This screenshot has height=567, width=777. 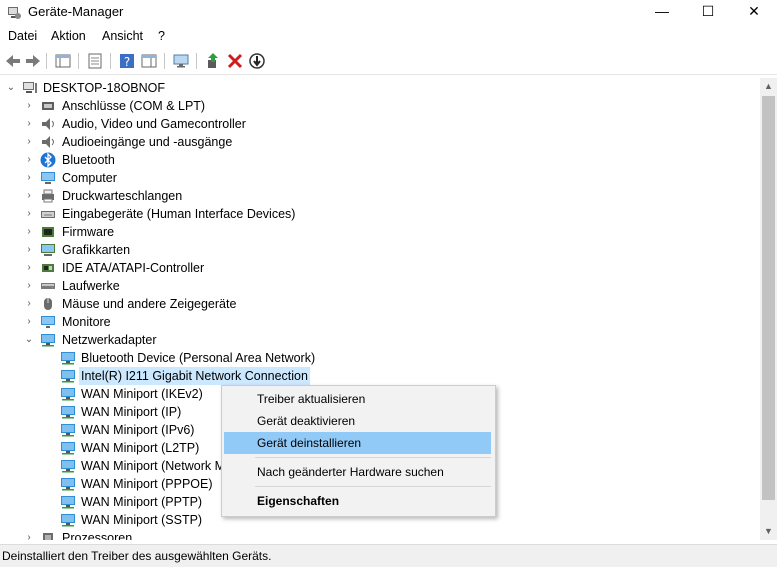 What do you see at coordinates (48, 160) in the screenshot?
I see `bluetooth-icon` at bounding box center [48, 160].